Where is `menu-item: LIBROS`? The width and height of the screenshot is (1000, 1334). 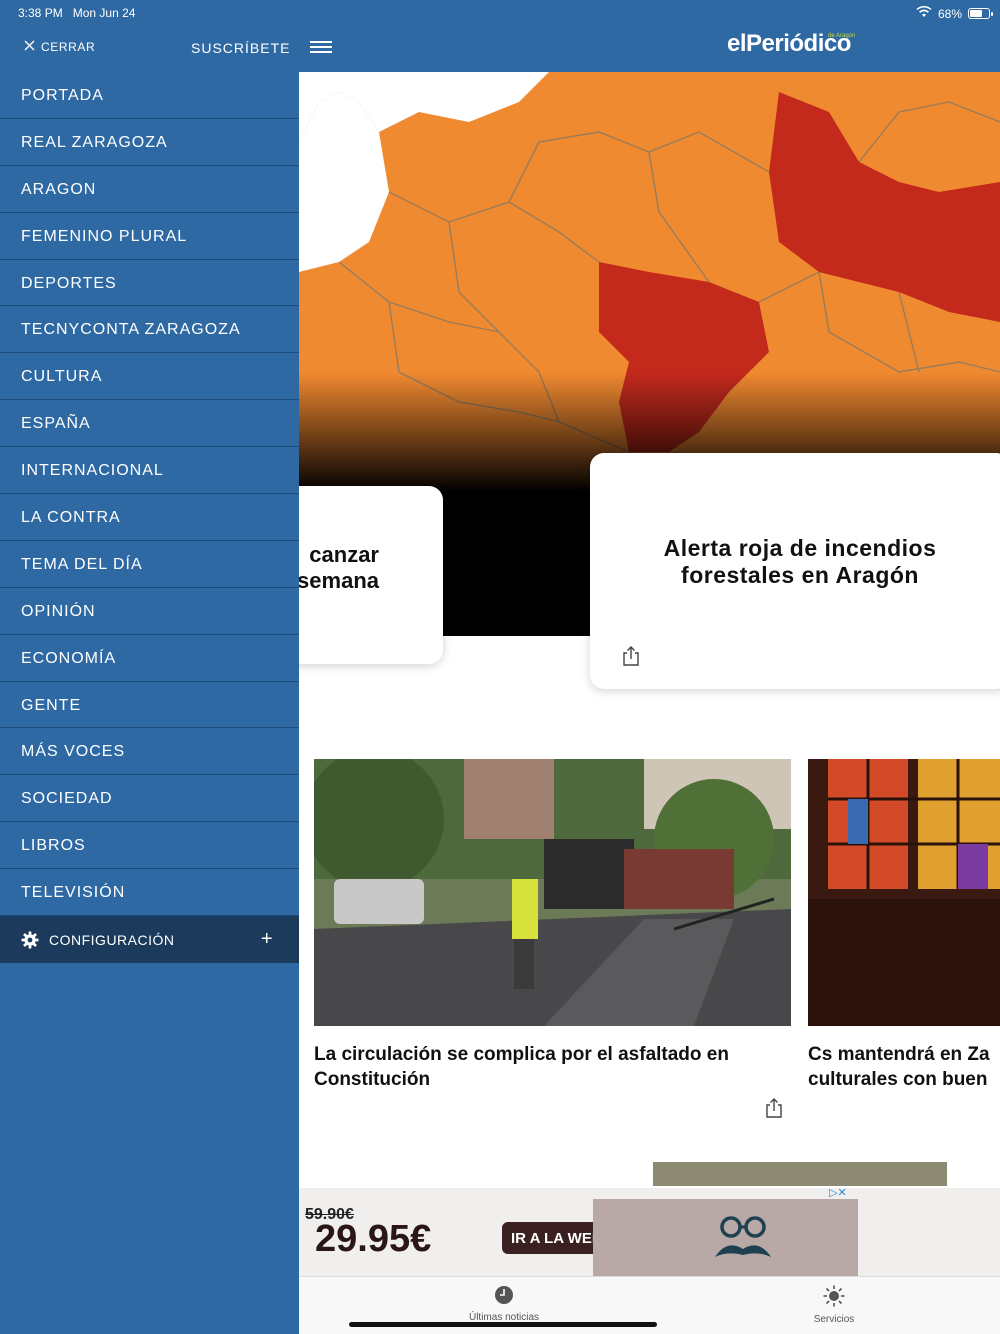
menu-item: LIBROS is located at coordinates (149, 846).